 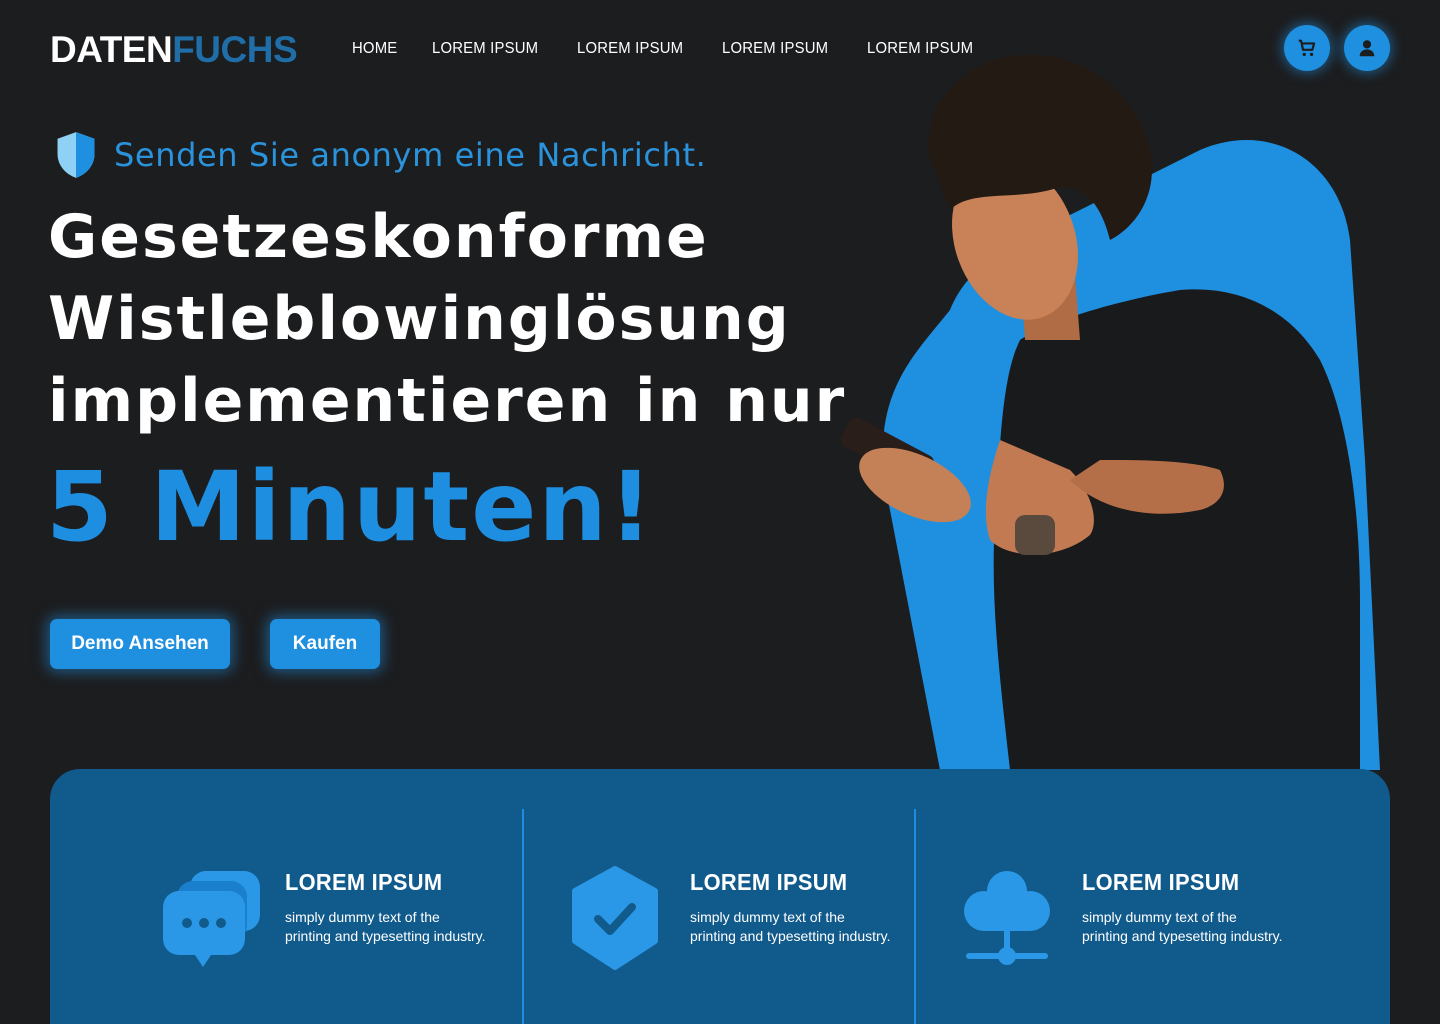 I want to click on headline-line-3: implementieren in nur, so click(x=447, y=401).